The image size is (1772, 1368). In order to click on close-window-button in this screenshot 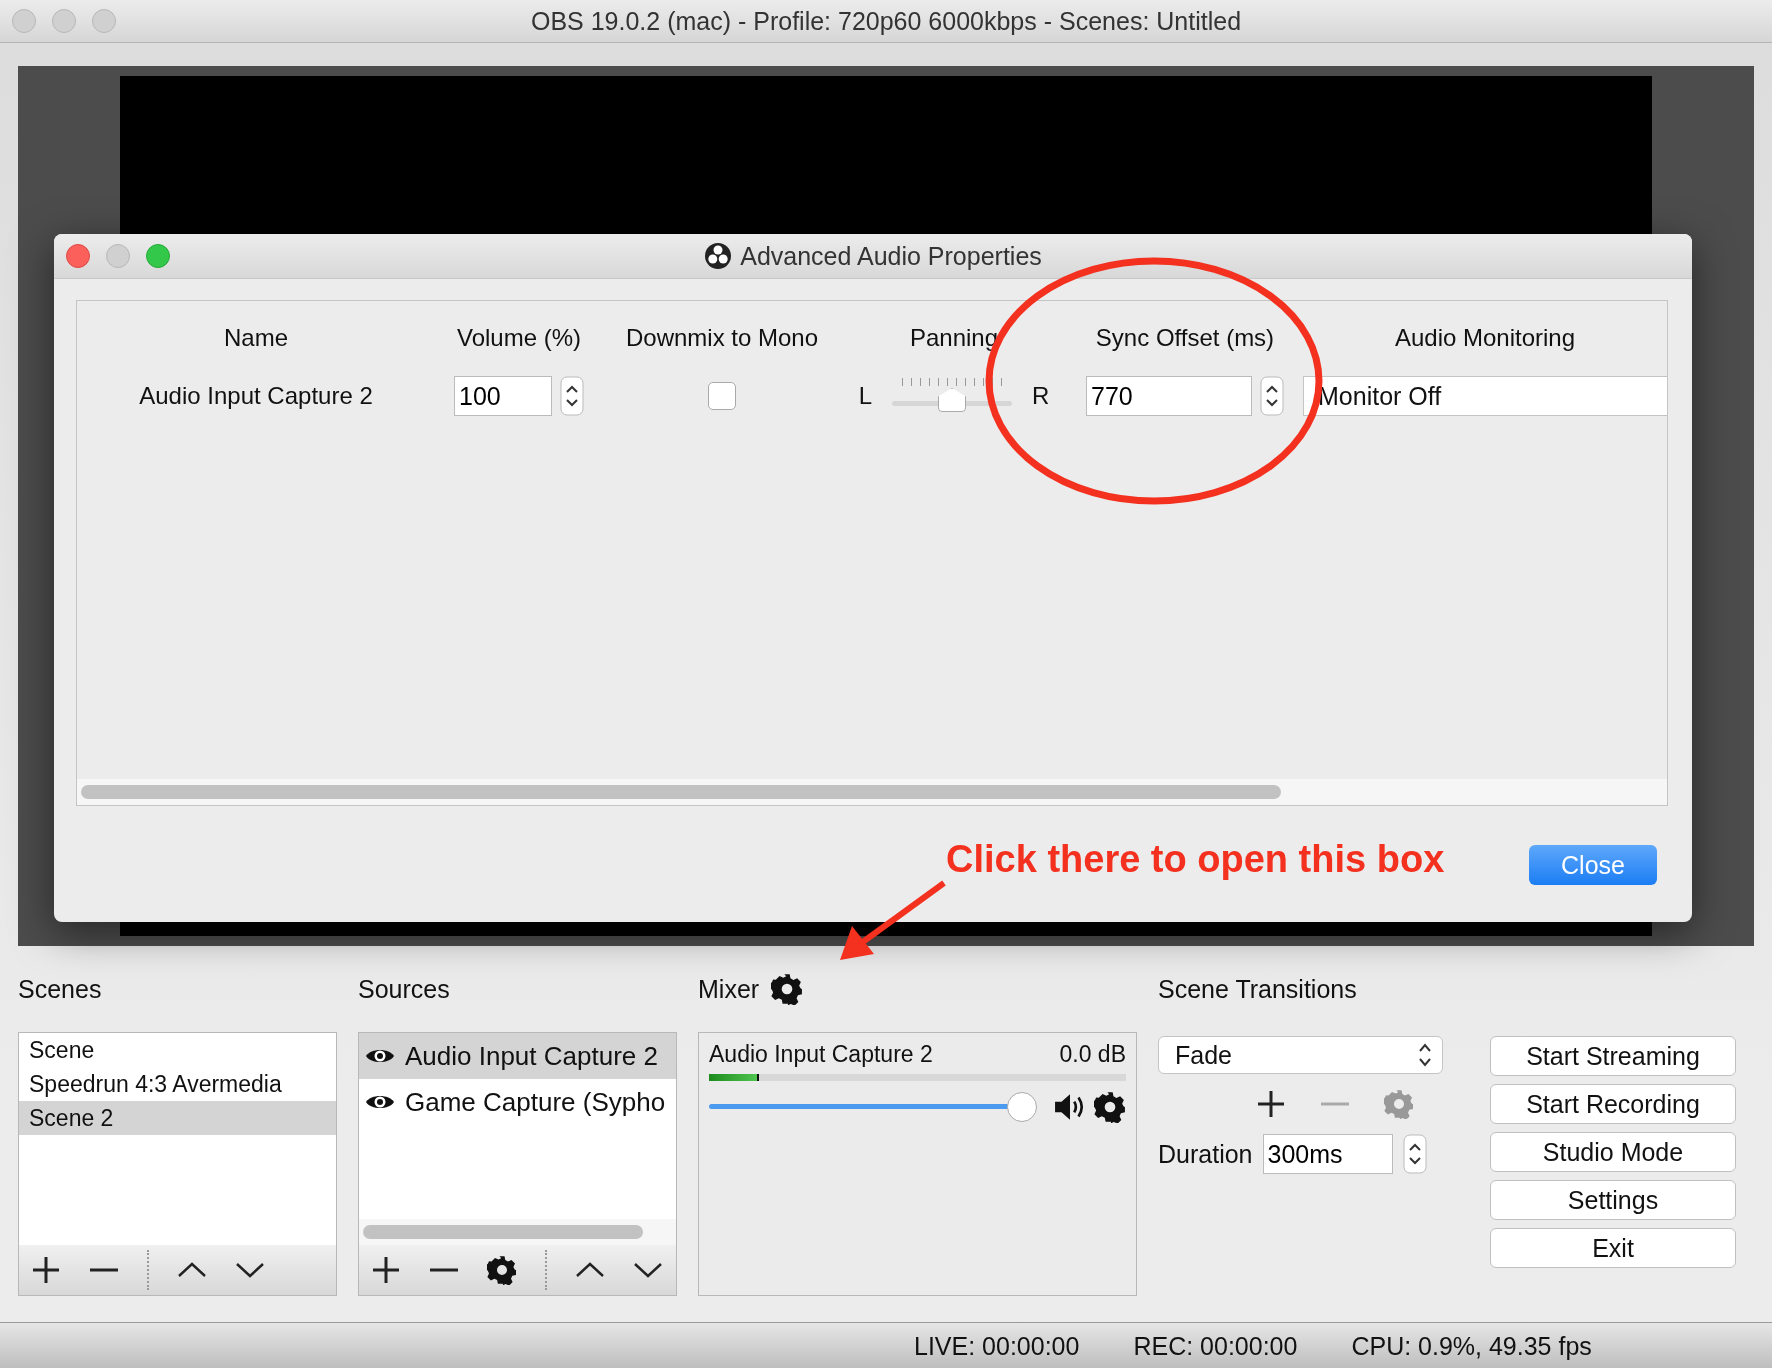, I will do `click(78, 256)`.